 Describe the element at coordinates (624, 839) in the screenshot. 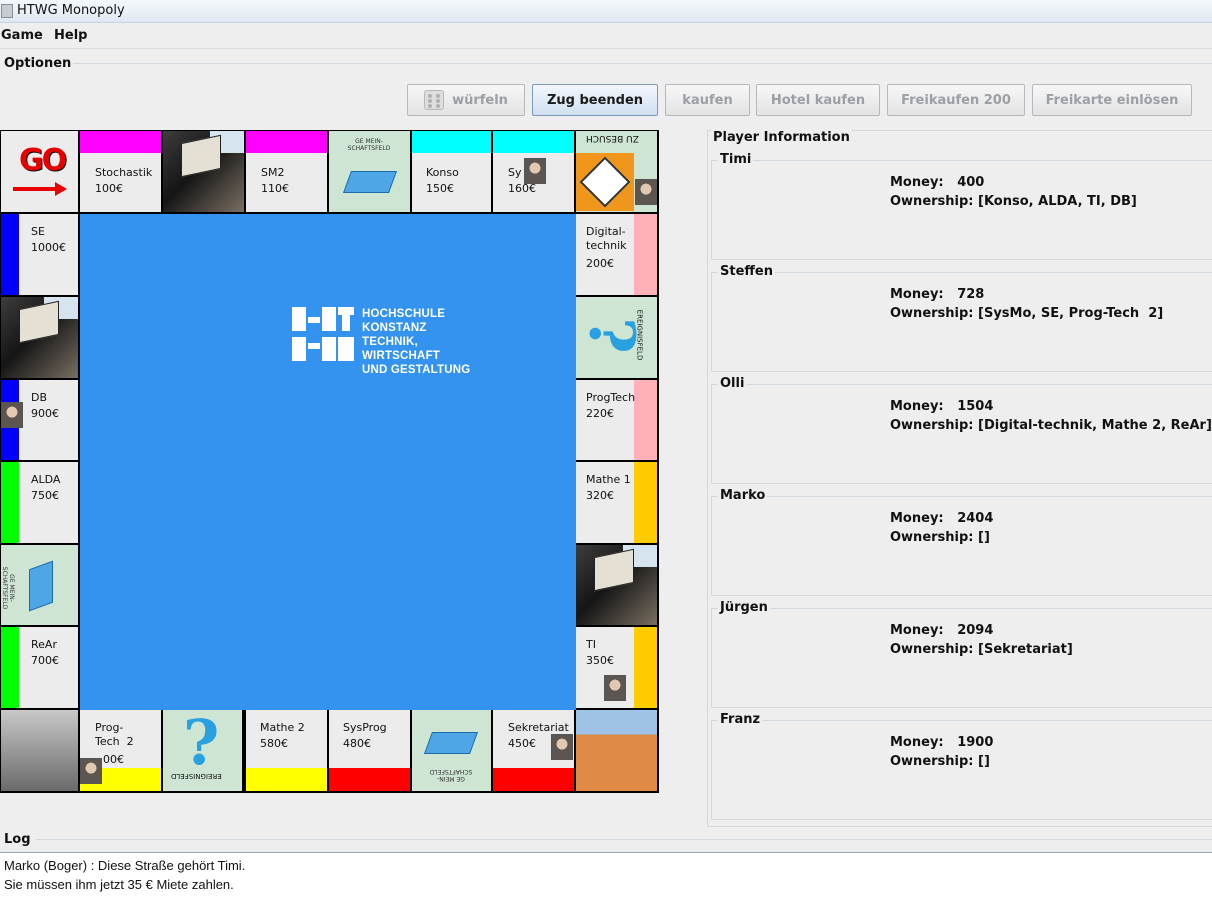

I see `log-border` at that location.